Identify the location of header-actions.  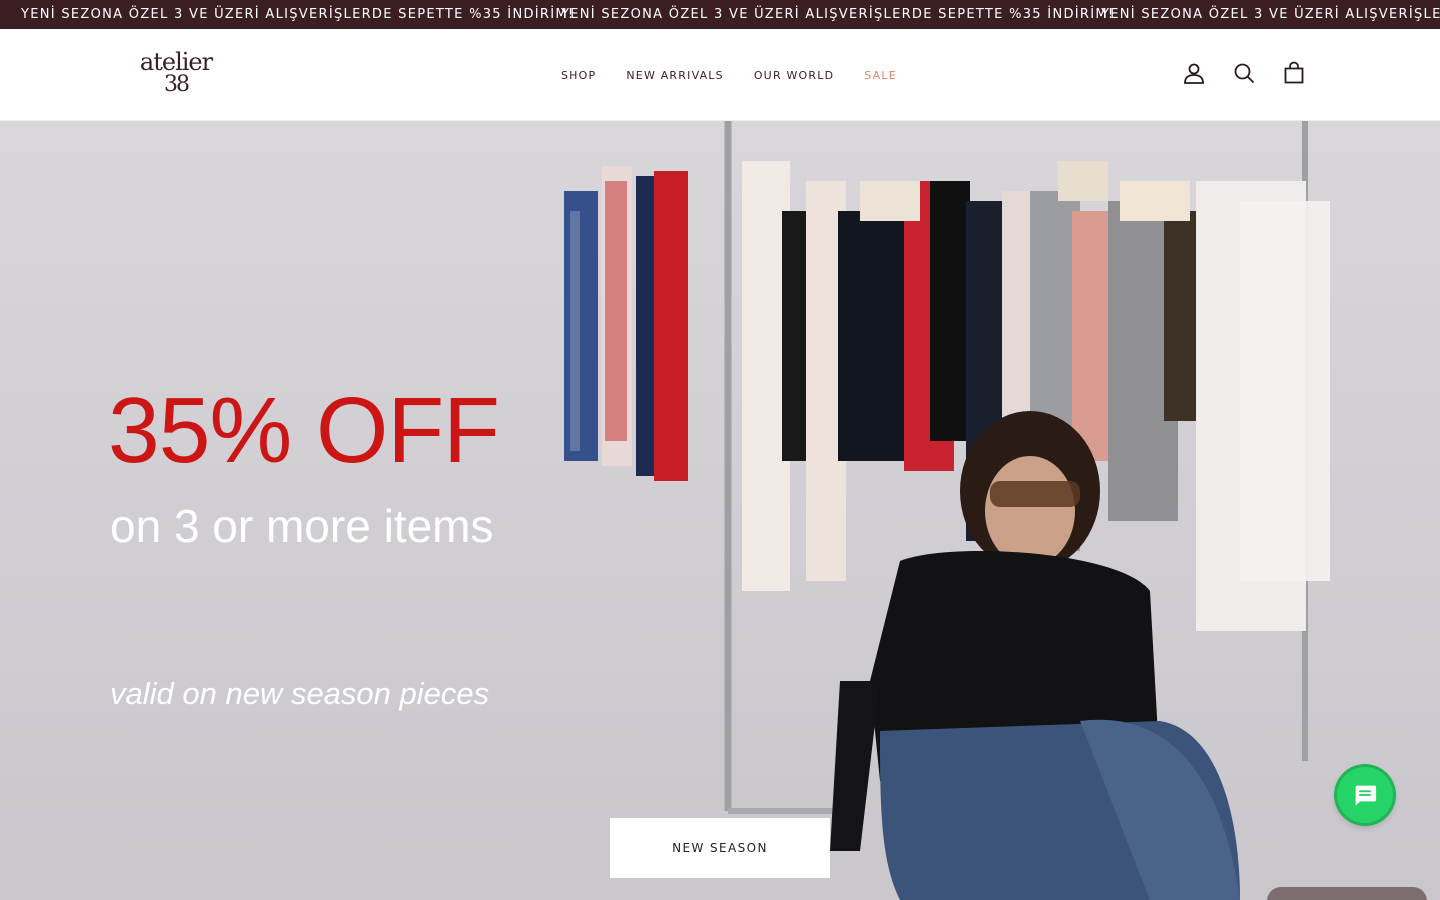
(1244, 75).